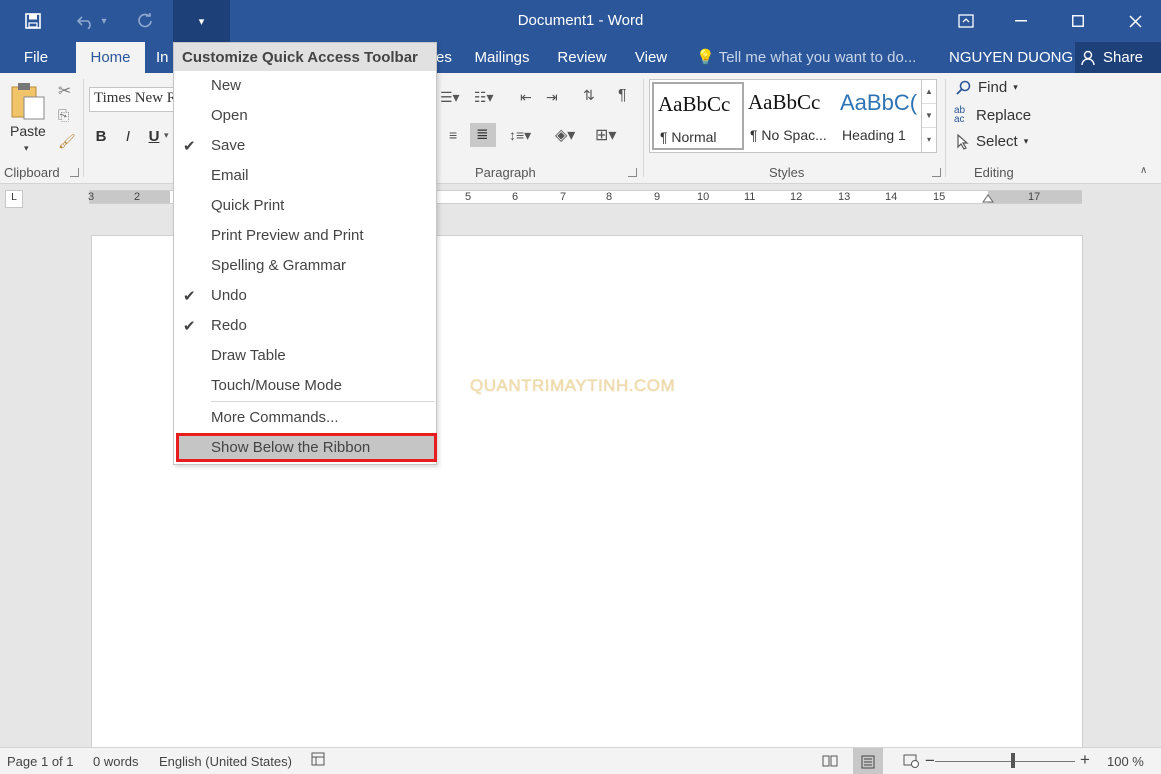 The height and width of the screenshot is (774, 1161). What do you see at coordinates (1005, 761) in the screenshot?
I see `zoom-slider` at bounding box center [1005, 761].